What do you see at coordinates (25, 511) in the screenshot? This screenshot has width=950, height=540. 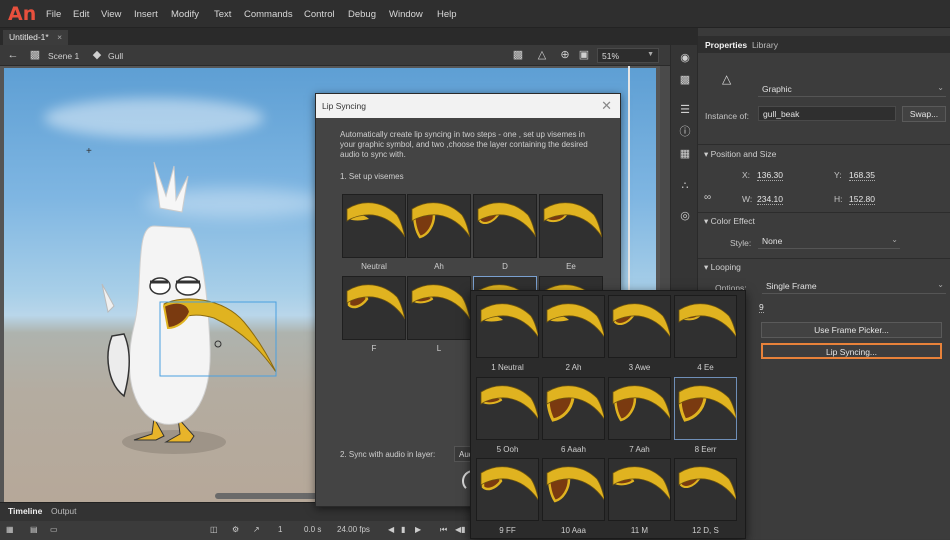 I see `tab-timeline: Timeline` at bounding box center [25, 511].